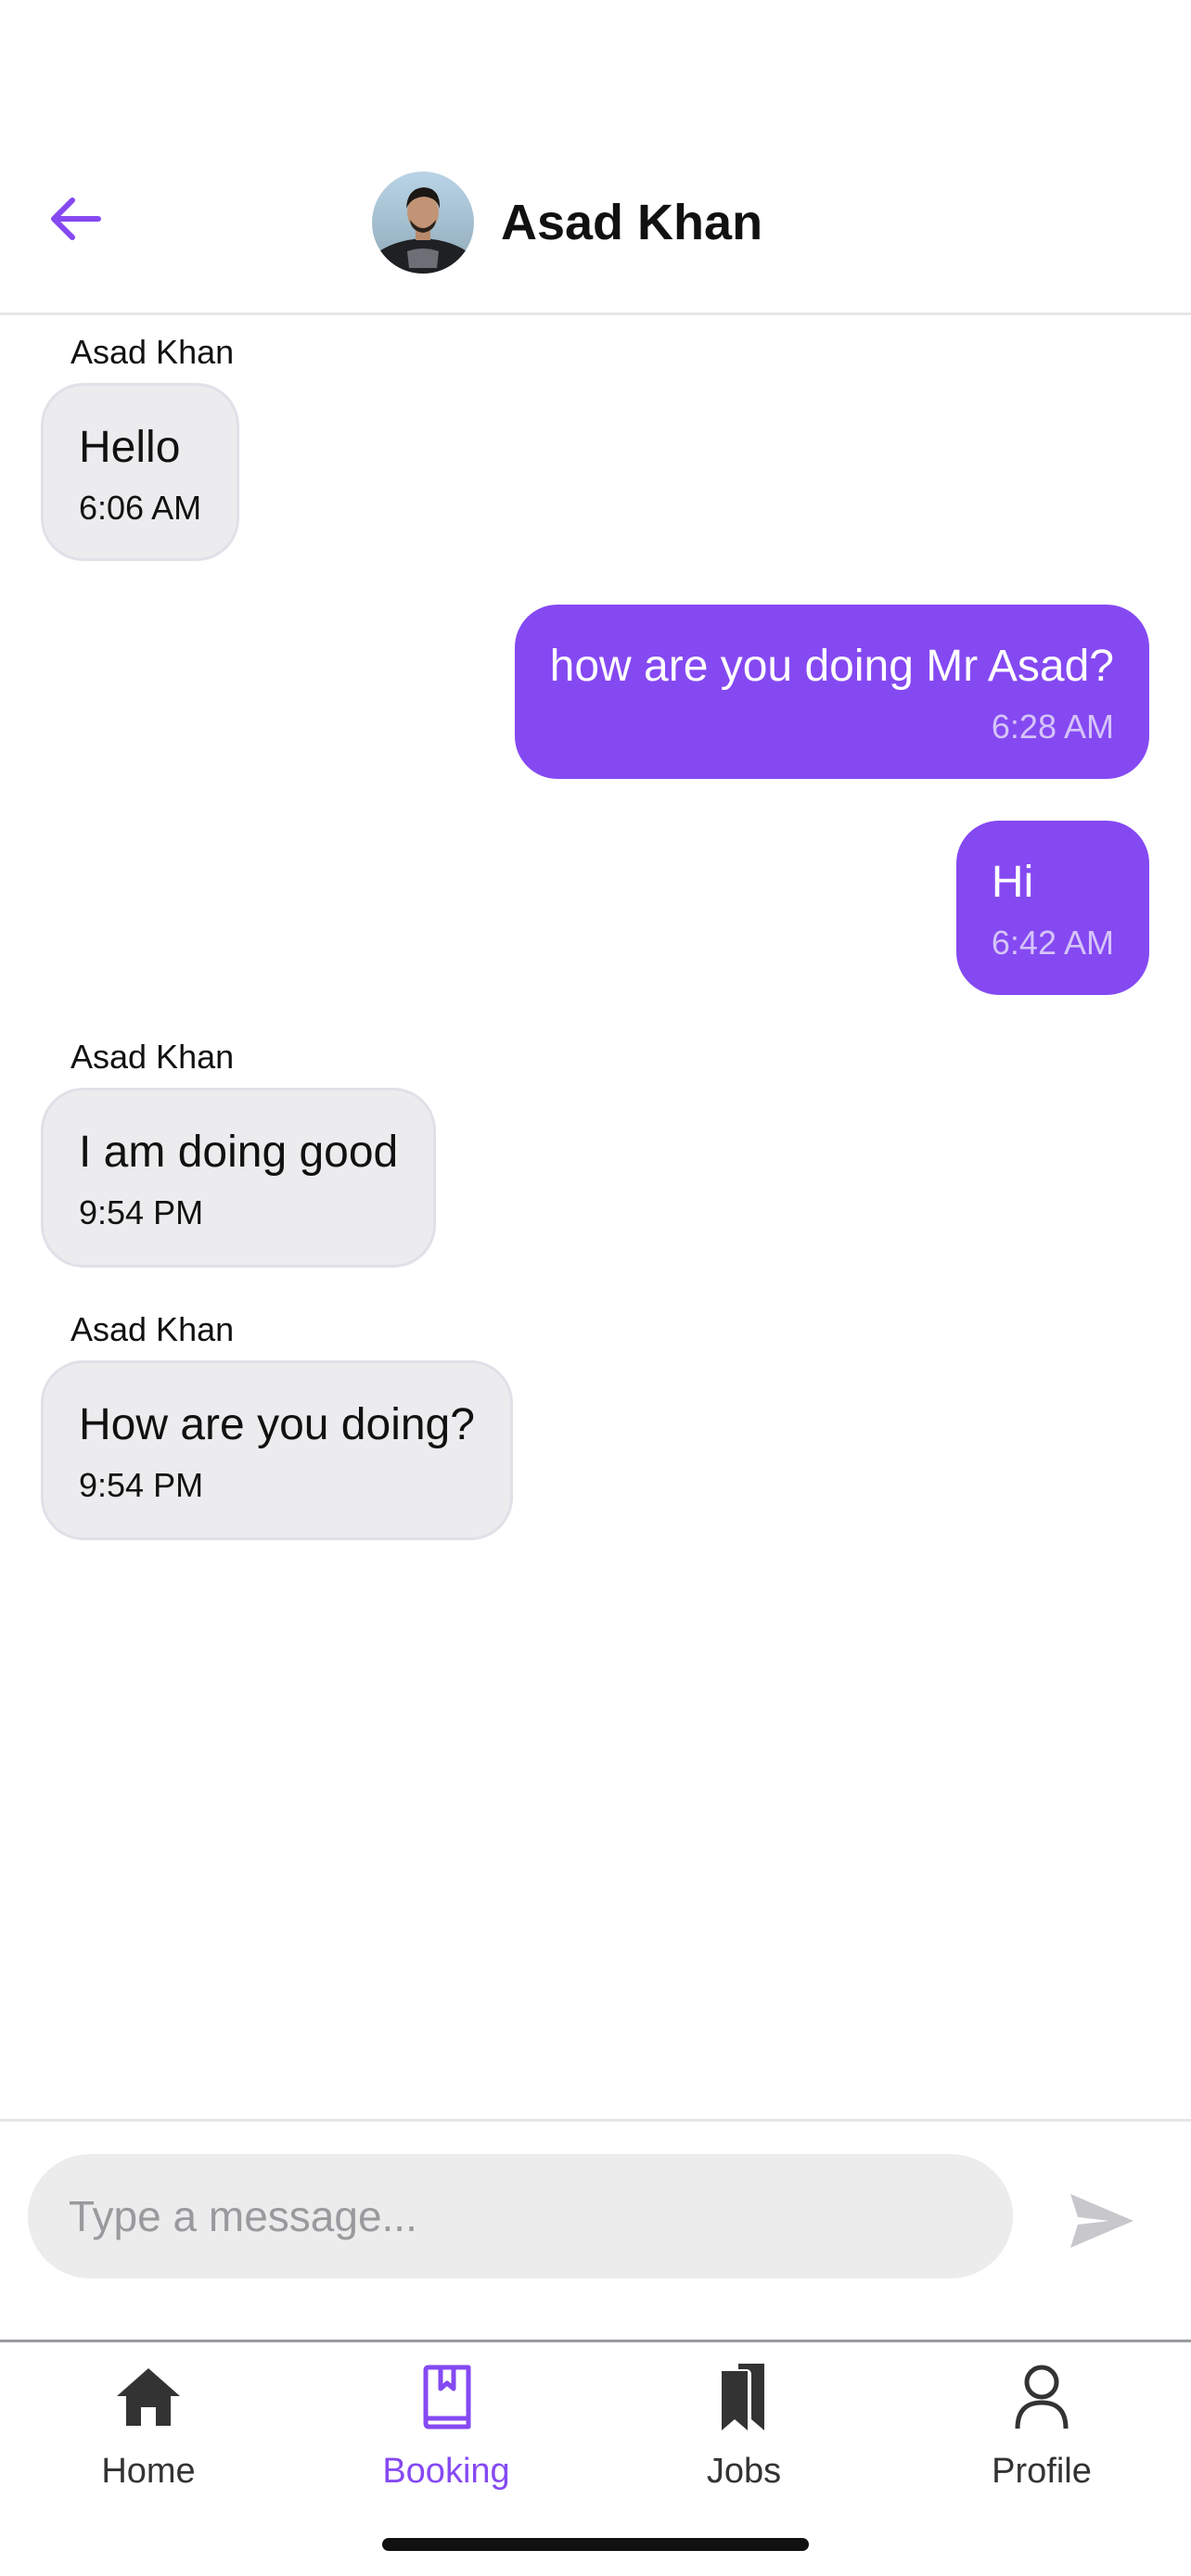 Image resolution: width=1191 pixels, height=2576 pixels. I want to click on contact-name: Asad Khan, so click(632, 222).